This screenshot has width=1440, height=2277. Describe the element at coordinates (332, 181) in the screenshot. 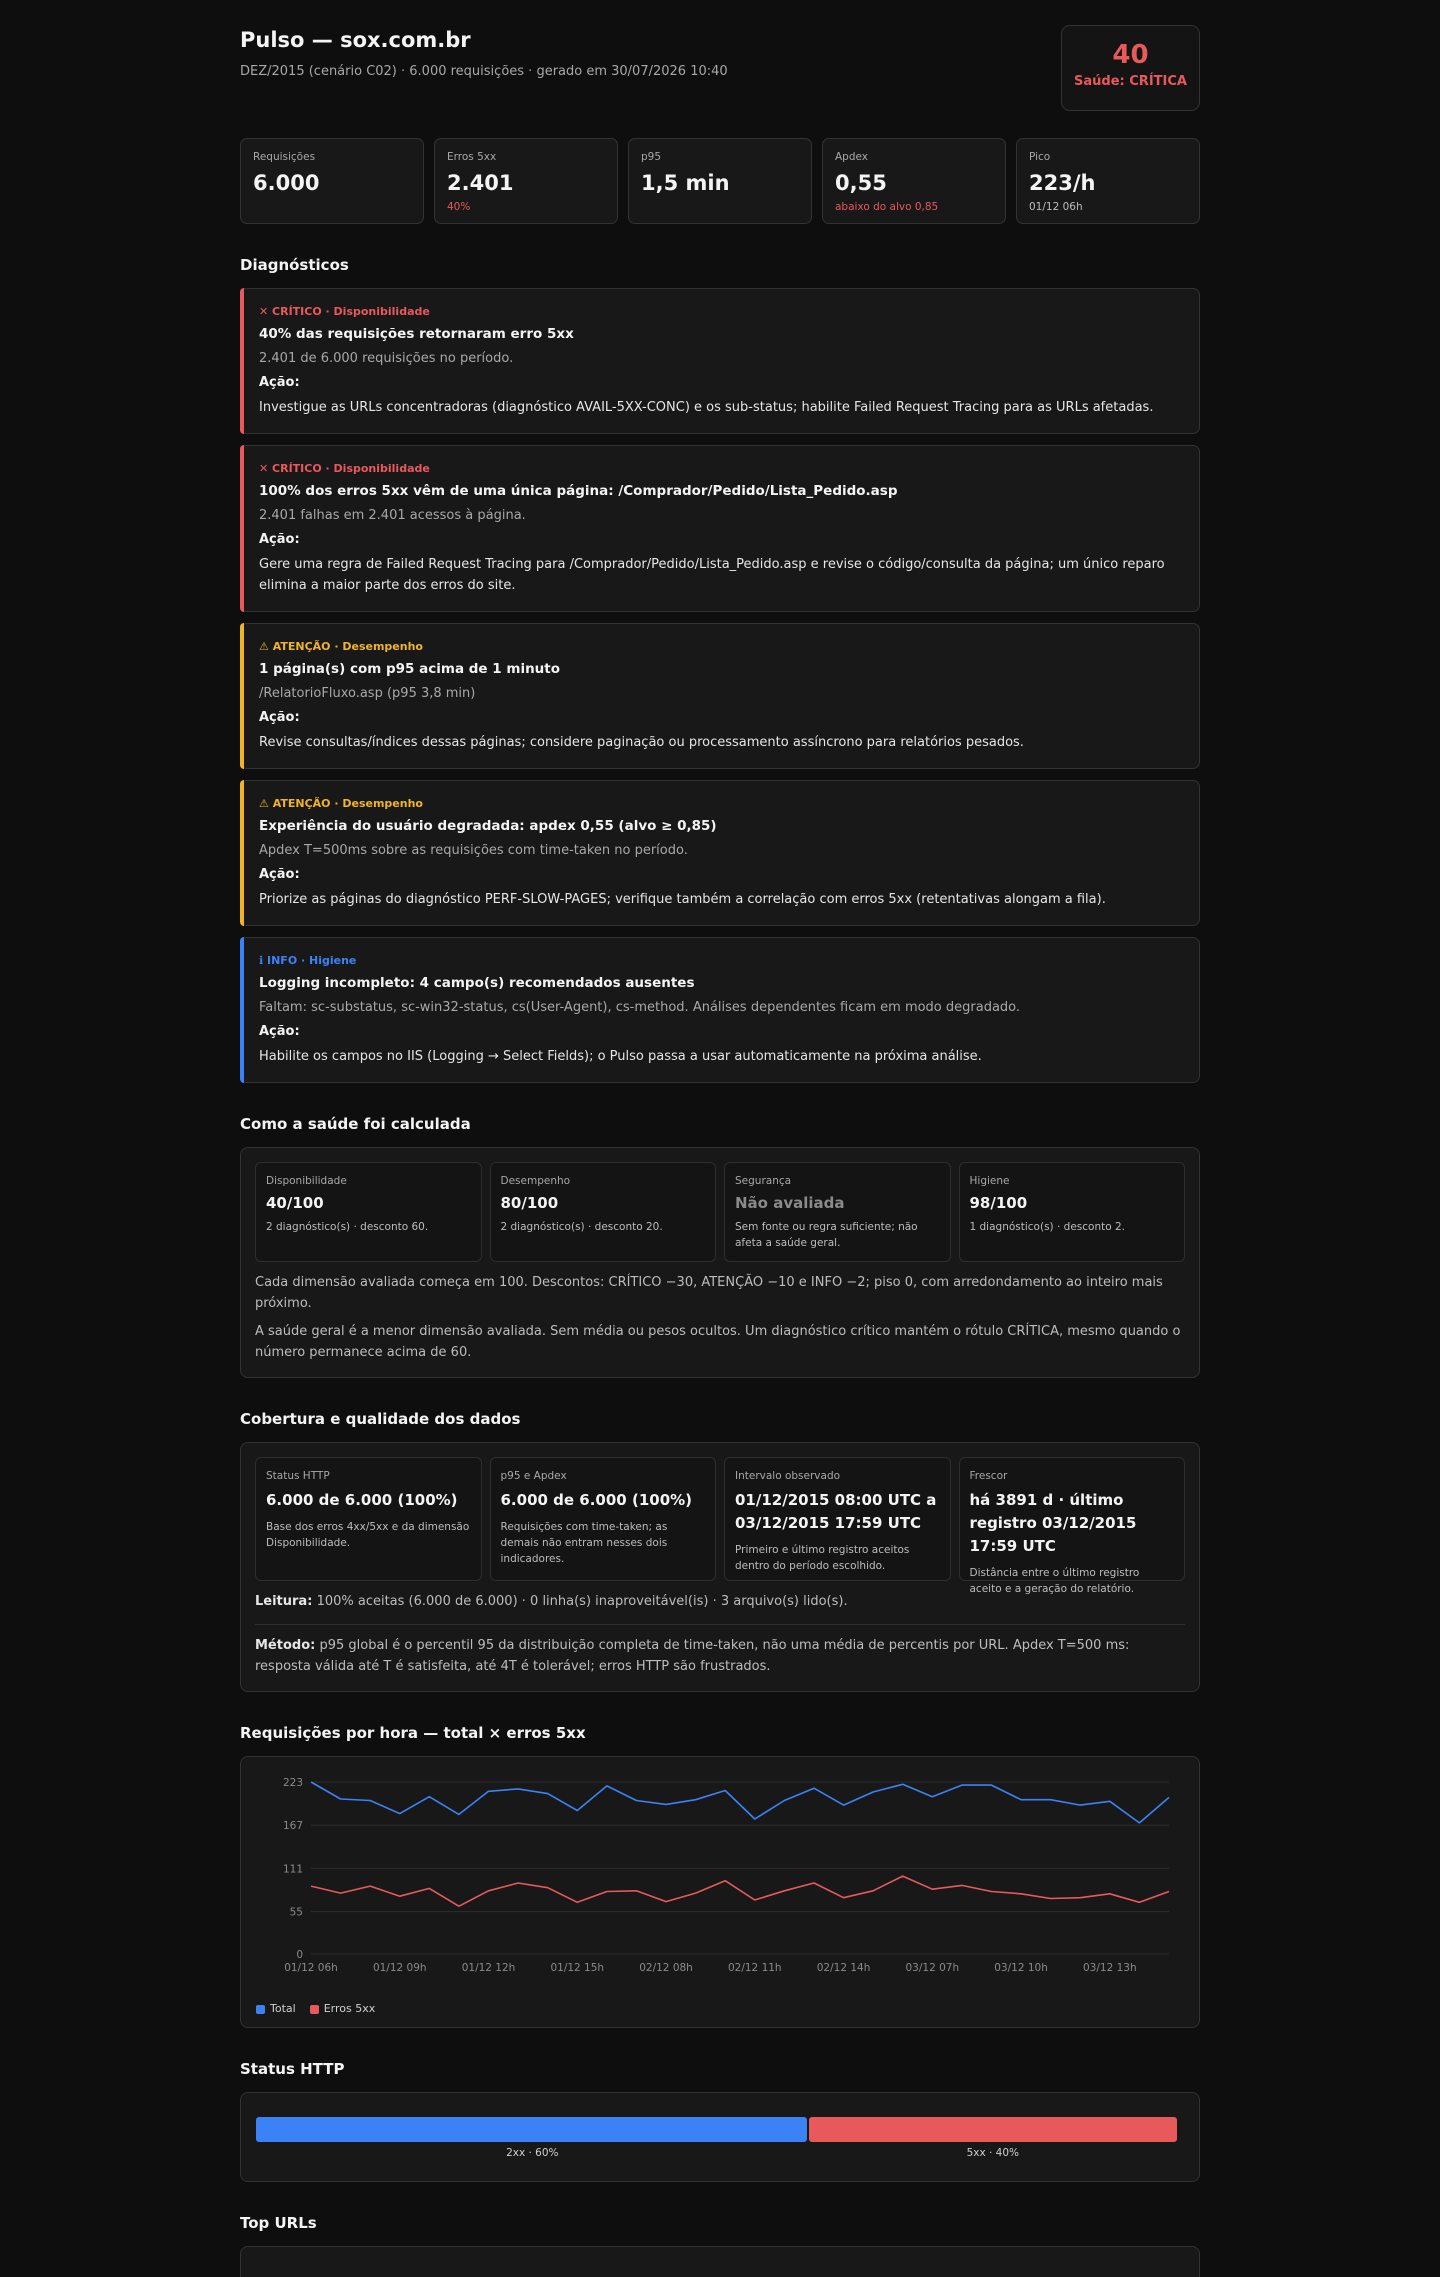

I see `kpi-requests: Requisições 6.000` at that location.